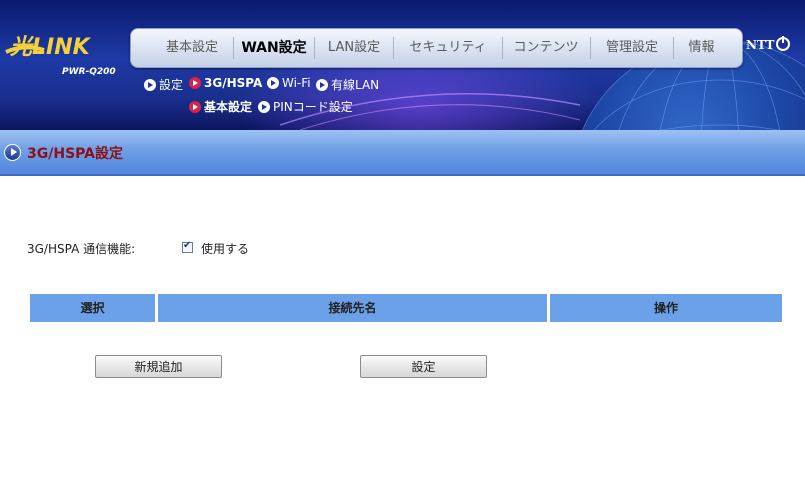 The height and width of the screenshot is (485, 805). Describe the element at coordinates (546, 48) in the screenshot. I see `nav-contents: コンテンツ` at that location.